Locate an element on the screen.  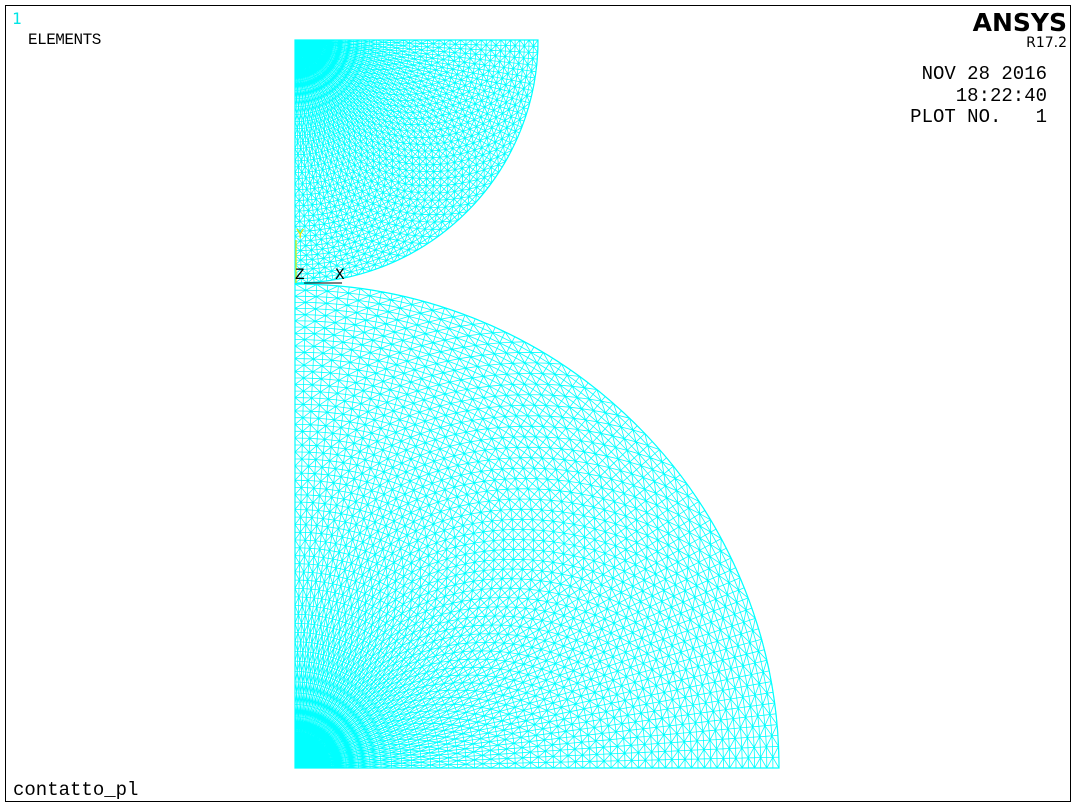
plot-type-label: ELEMENTS is located at coordinates (64, 40).